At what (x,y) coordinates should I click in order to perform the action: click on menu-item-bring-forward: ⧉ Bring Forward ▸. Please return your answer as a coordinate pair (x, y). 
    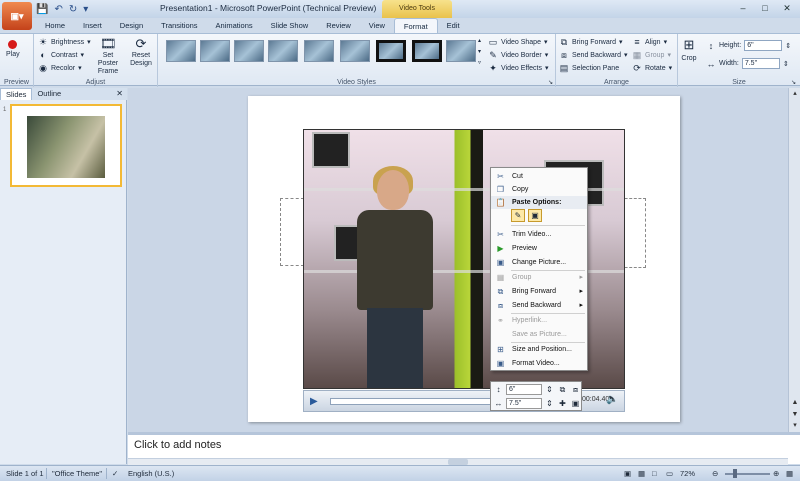
    Looking at the image, I should click on (539, 291).